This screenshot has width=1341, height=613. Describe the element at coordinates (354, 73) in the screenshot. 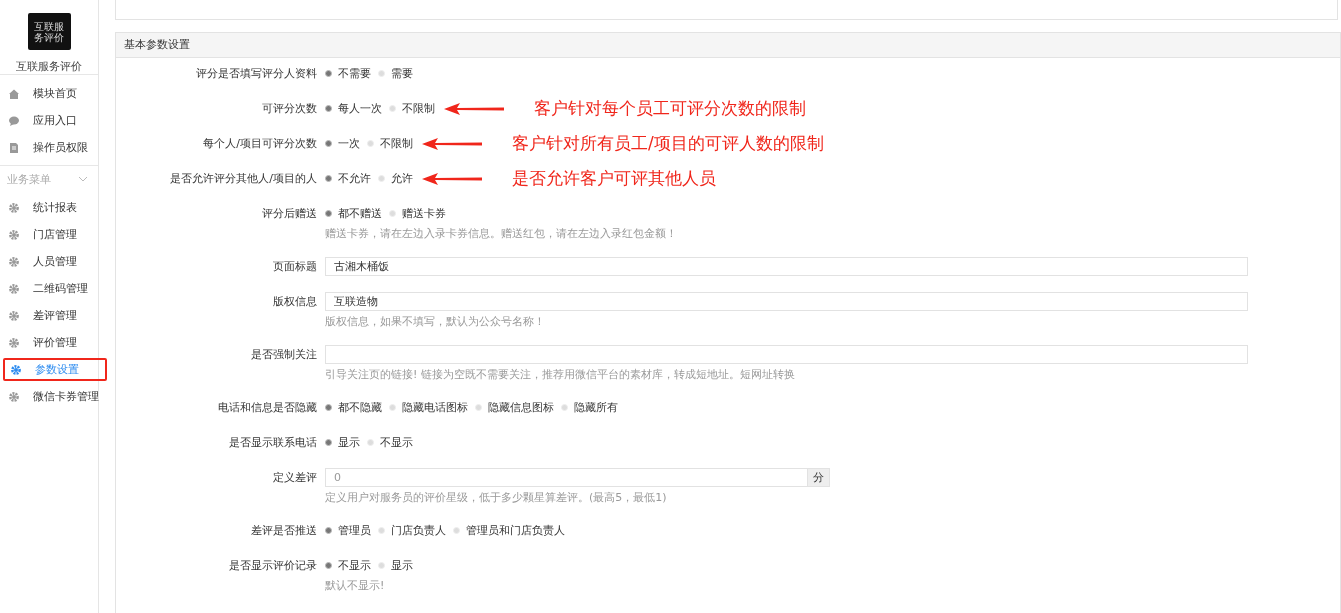

I see `option-label: 不需要` at that location.